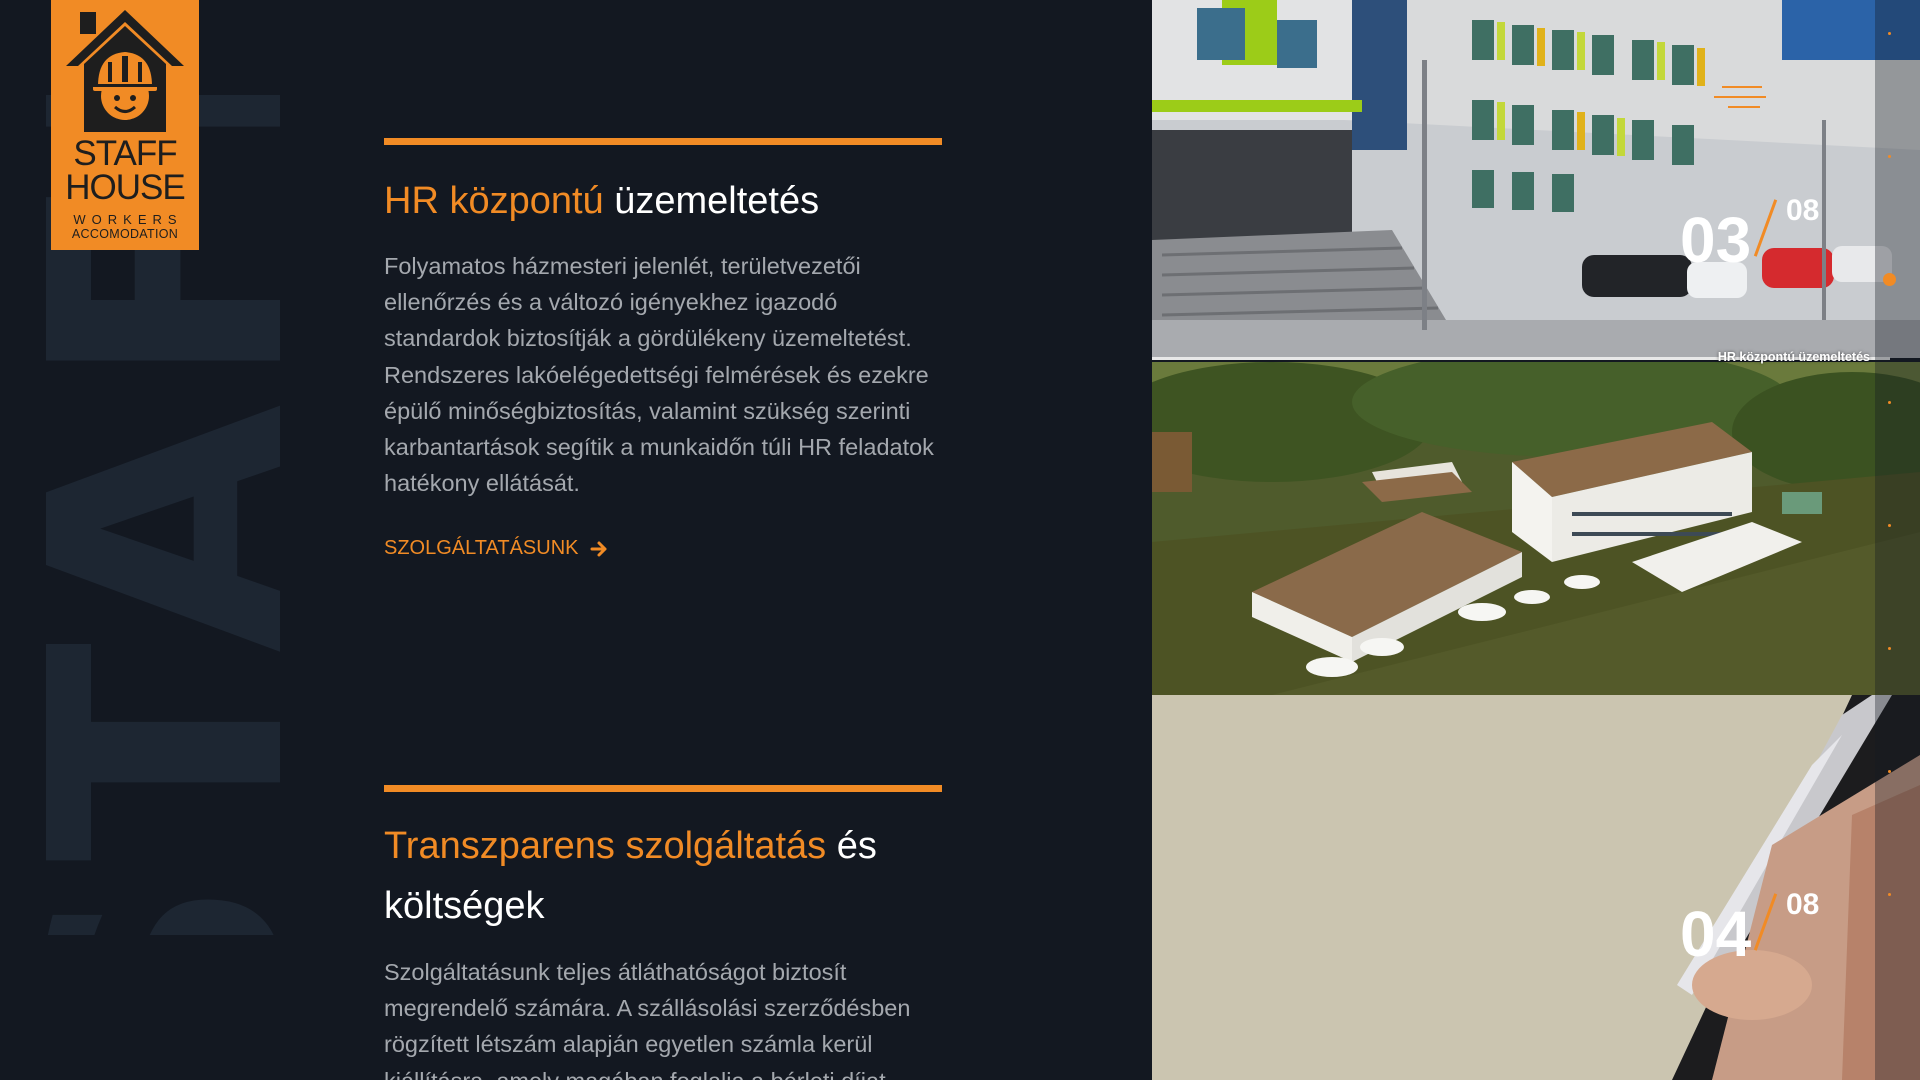 This screenshot has height=1080, width=1920. I want to click on logo-text-accomodation: ACCOMODATION, so click(125, 234).